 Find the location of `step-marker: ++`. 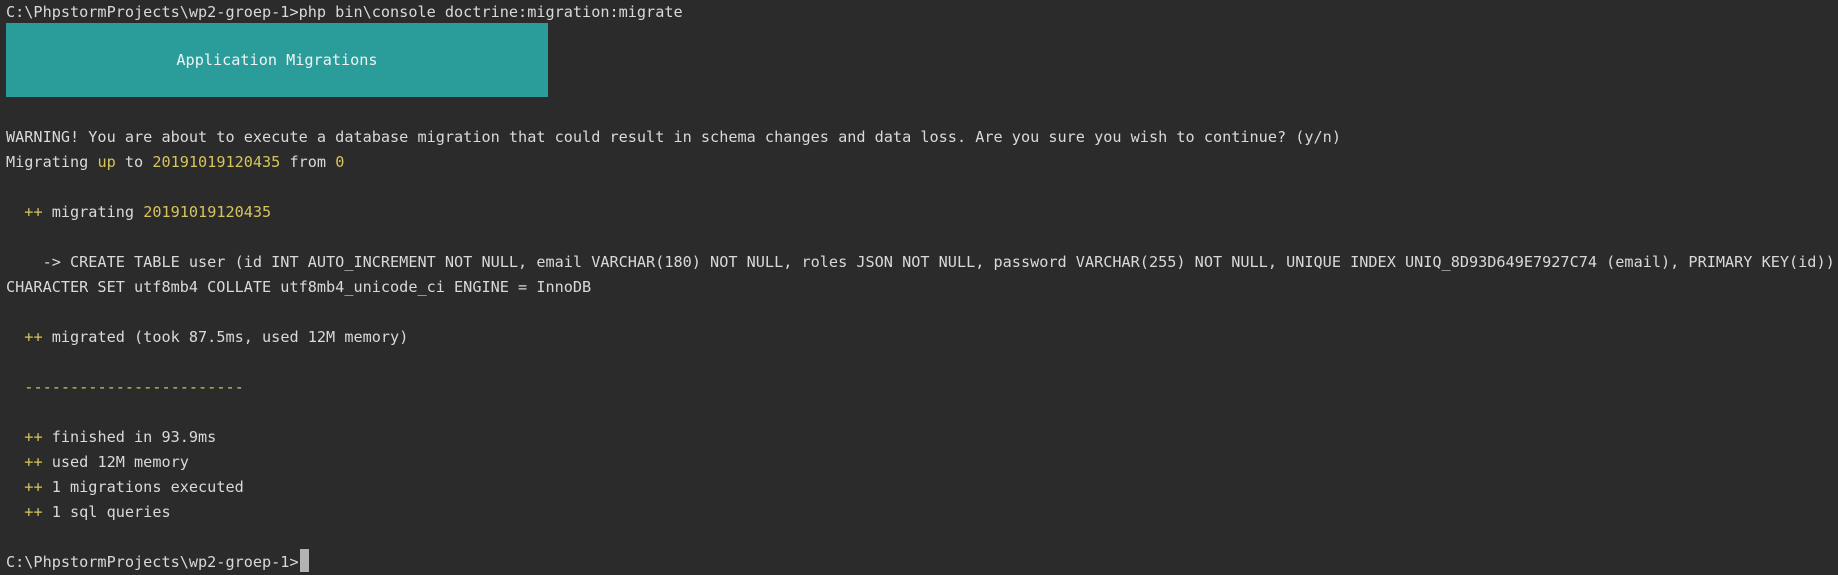

step-marker: ++ is located at coordinates (33, 212).